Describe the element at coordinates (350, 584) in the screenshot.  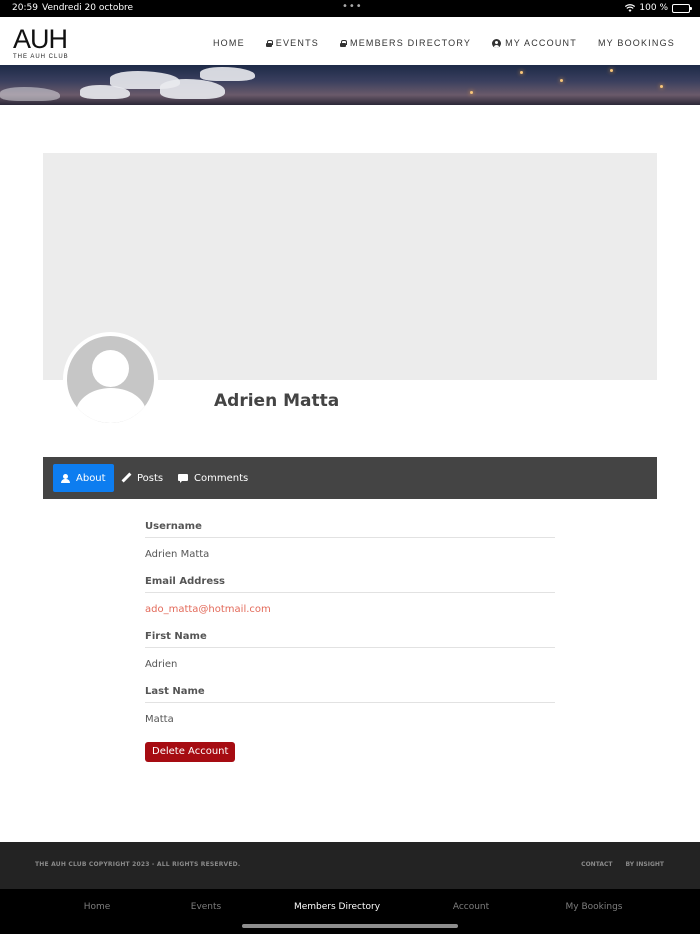
I see `field-label-email: Email Address` at that location.